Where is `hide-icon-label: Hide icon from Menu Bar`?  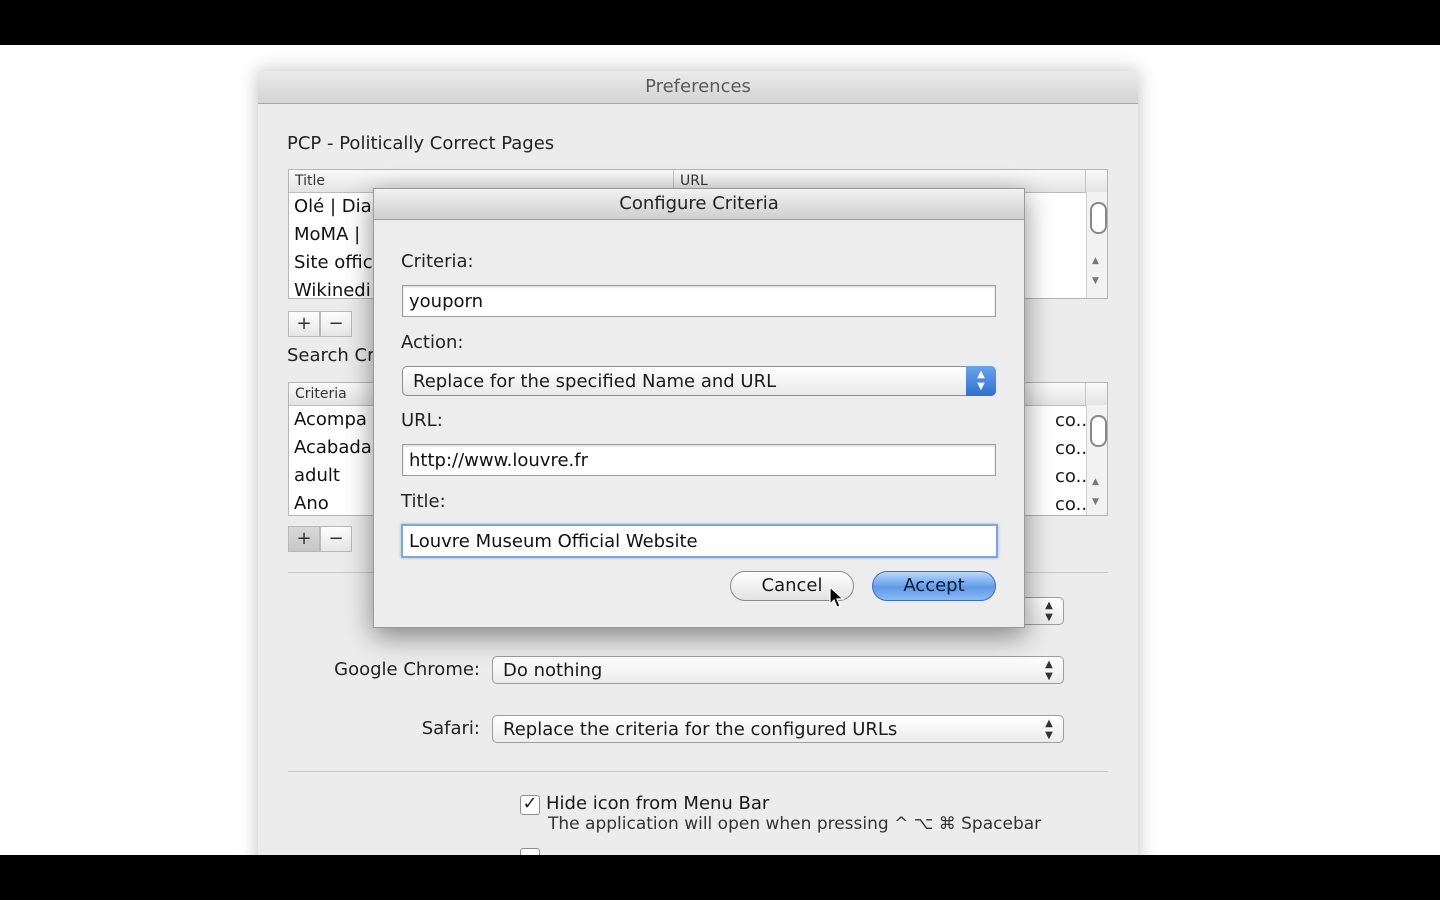
hide-icon-label: Hide icon from Menu Bar is located at coordinates (657, 803).